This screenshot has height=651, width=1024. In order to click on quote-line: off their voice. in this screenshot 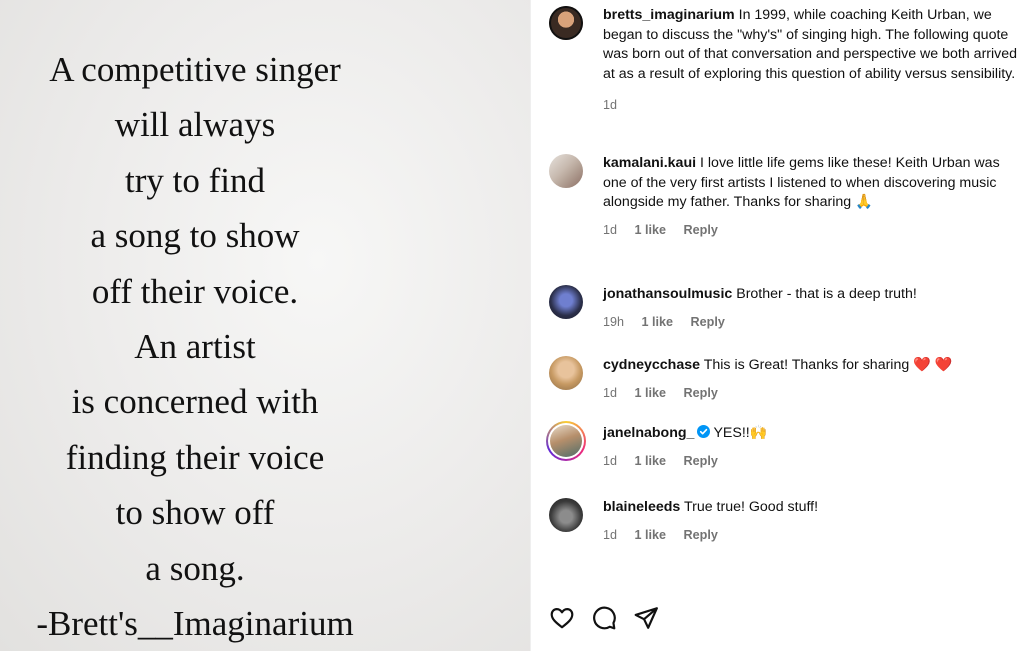, I will do `click(195, 291)`.